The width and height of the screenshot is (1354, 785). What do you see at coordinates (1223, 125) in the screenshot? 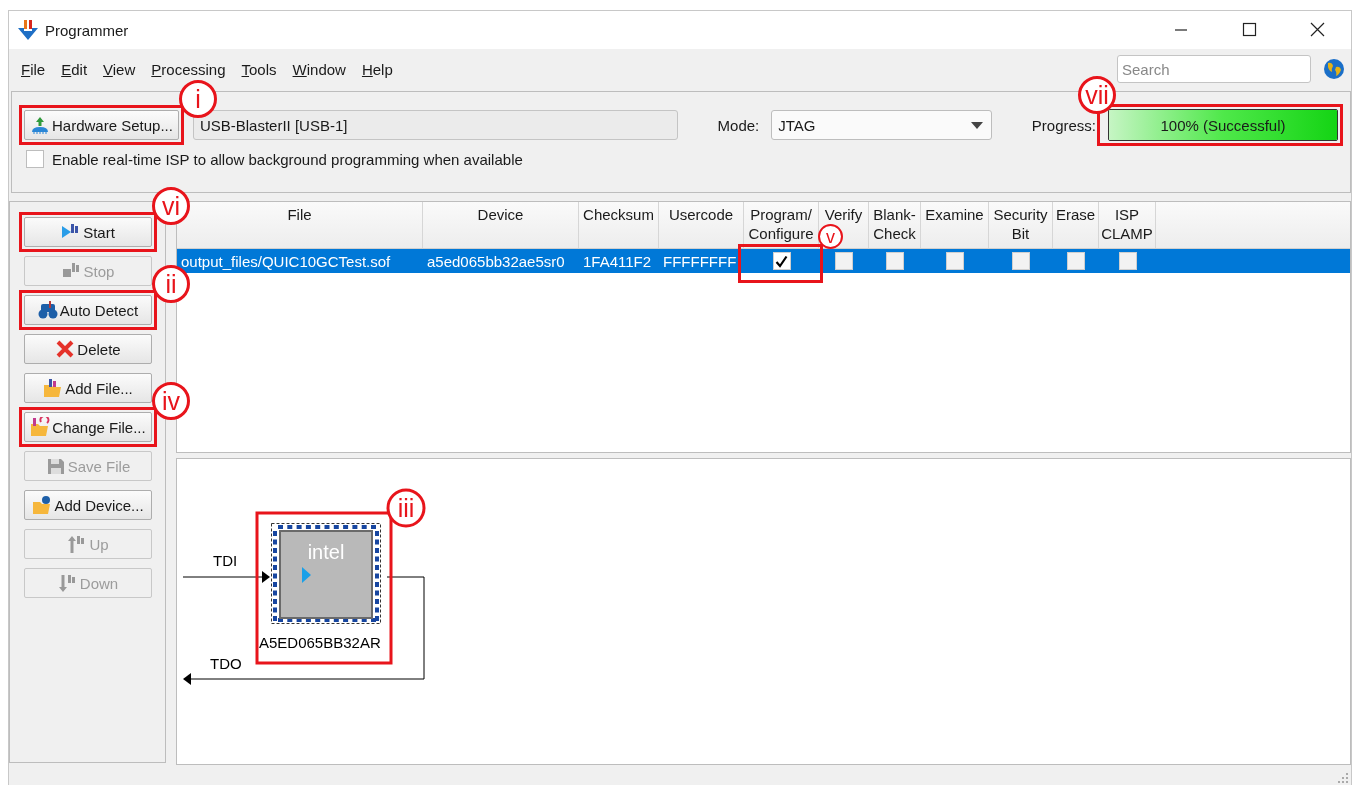
I see `progress-text: 100% (Successful)` at bounding box center [1223, 125].